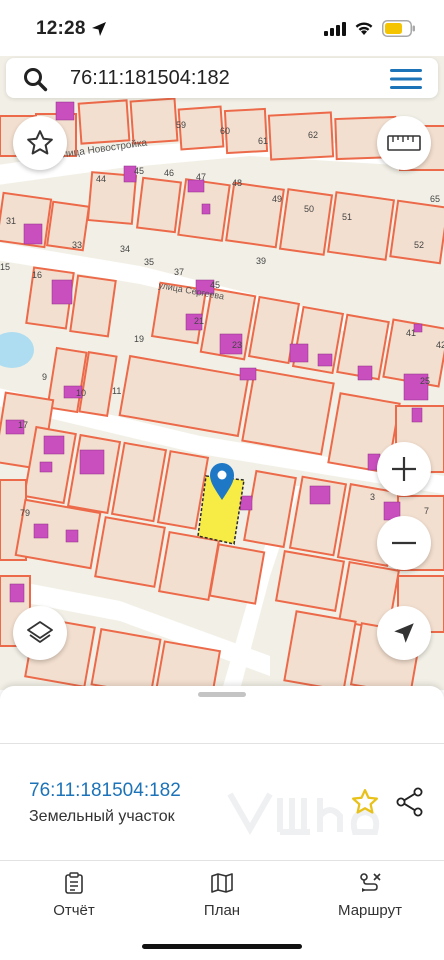 The width and height of the screenshot is (444, 960). What do you see at coordinates (81, 393) in the screenshot?
I see `lot-number: 10` at bounding box center [81, 393].